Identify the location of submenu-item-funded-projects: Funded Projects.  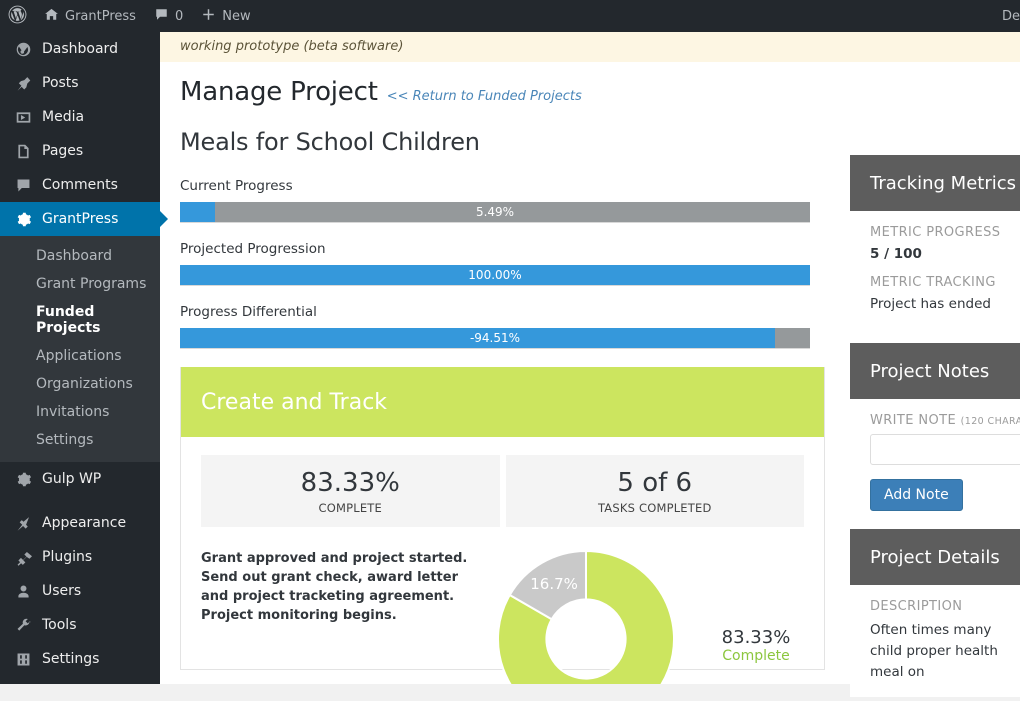
(80, 320).